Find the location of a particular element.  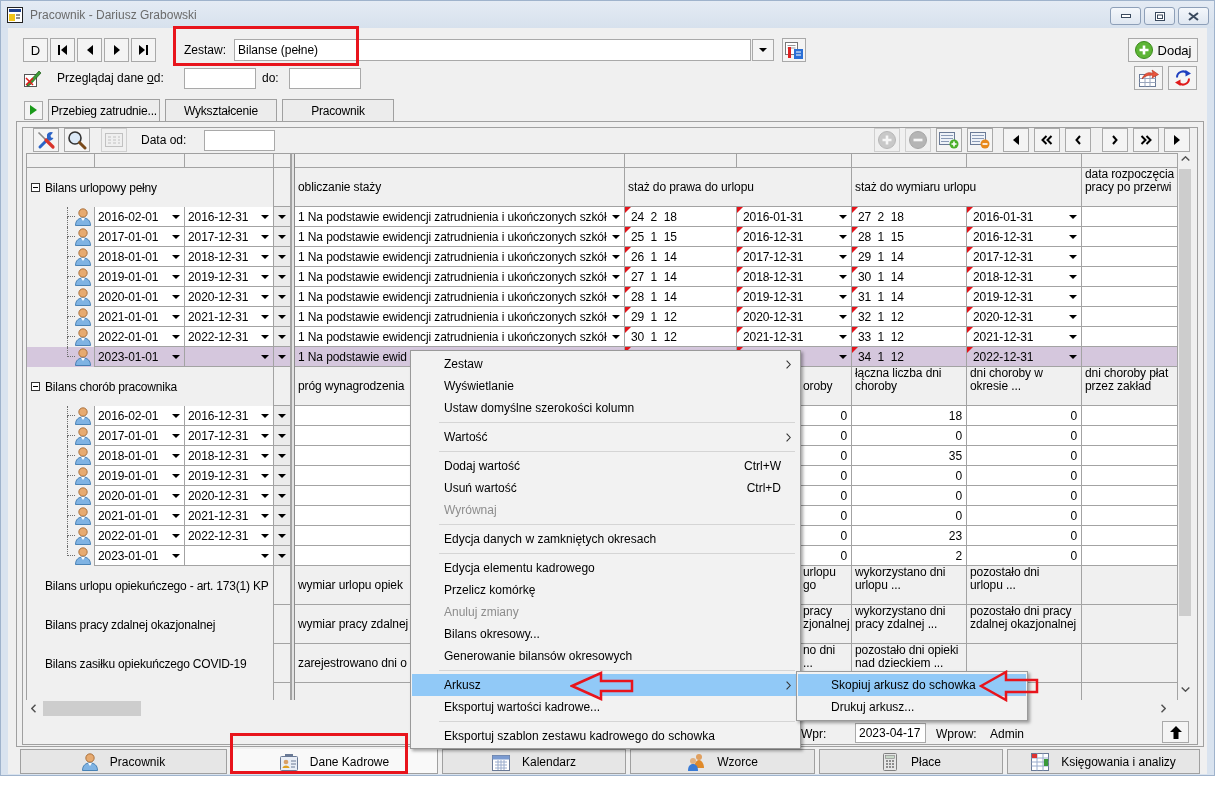

column-header: staż do wymiaru urlopu is located at coordinates (916, 187).